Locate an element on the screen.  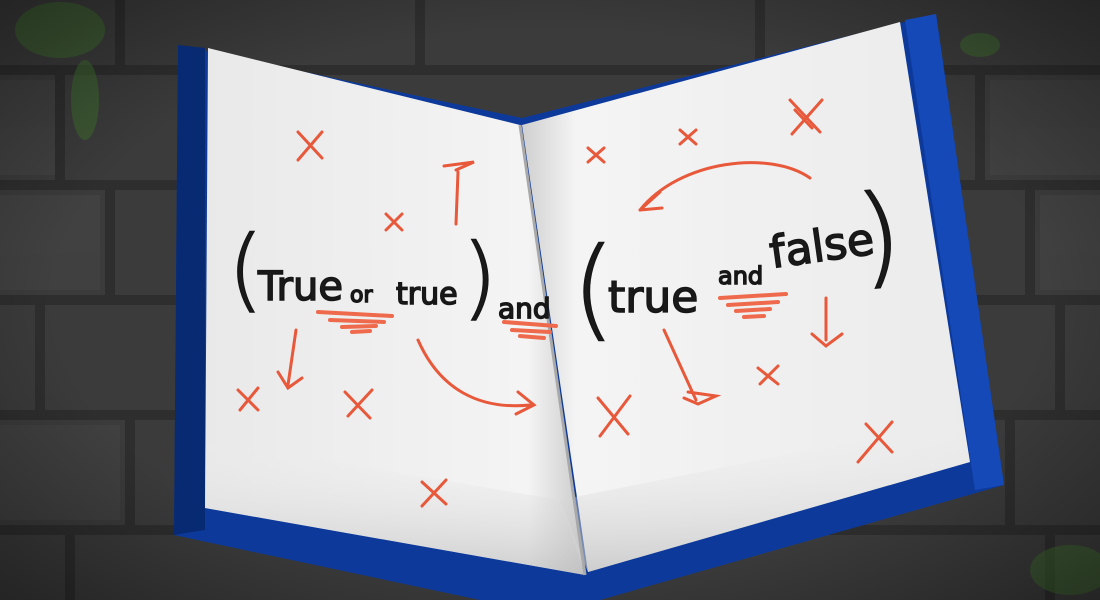
close-paren-1: ) is located at coordinates (479, 277).